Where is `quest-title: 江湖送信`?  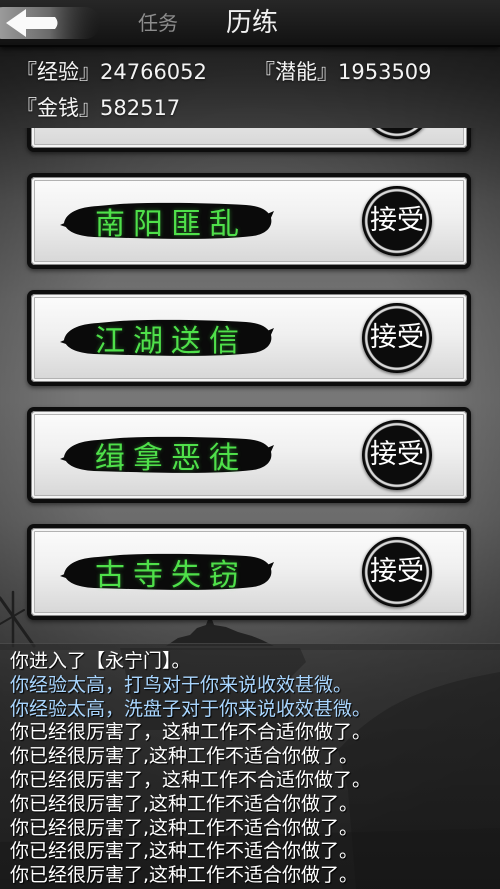 quest-title: 江湖送信 is located at coordinates (171, 341).